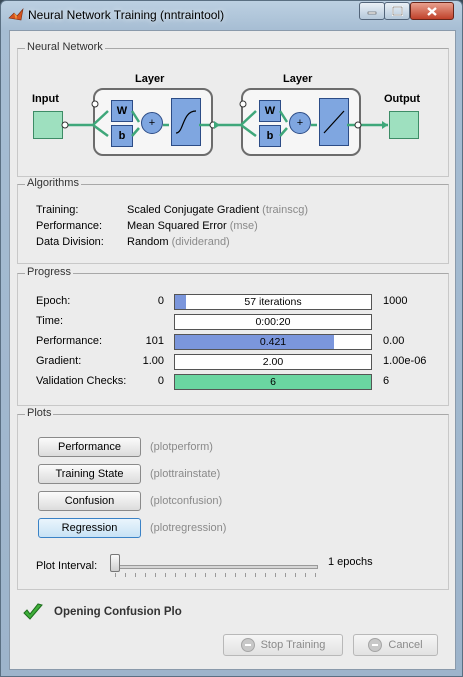 The width and height of the screenshot is (463, 677). Describe the element at coordinates (217, 210) in the screenshot. I see `training-value: Scaled Conjugate Gradient (trainscg)` at that location.